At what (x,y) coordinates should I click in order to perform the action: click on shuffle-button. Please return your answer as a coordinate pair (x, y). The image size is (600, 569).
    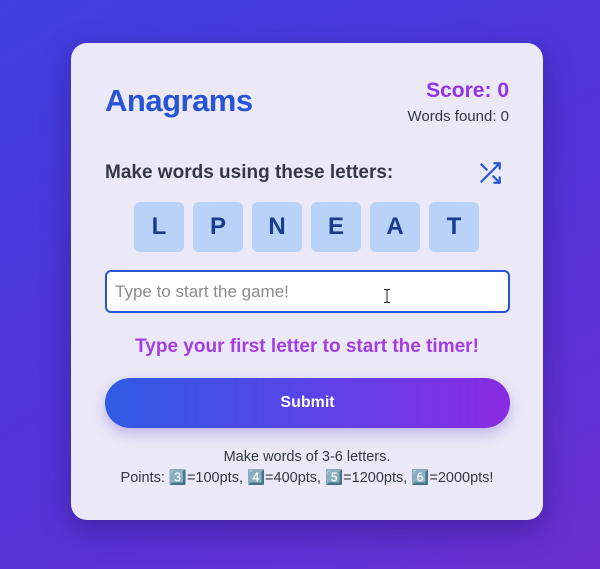
    Looking at the image, I should click on (490, 173).